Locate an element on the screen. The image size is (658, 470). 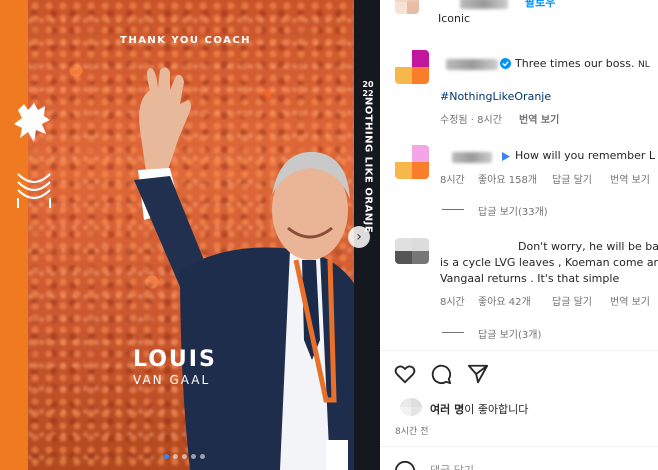
post-time: 8시간 전 is located at coordinates (412, 432).